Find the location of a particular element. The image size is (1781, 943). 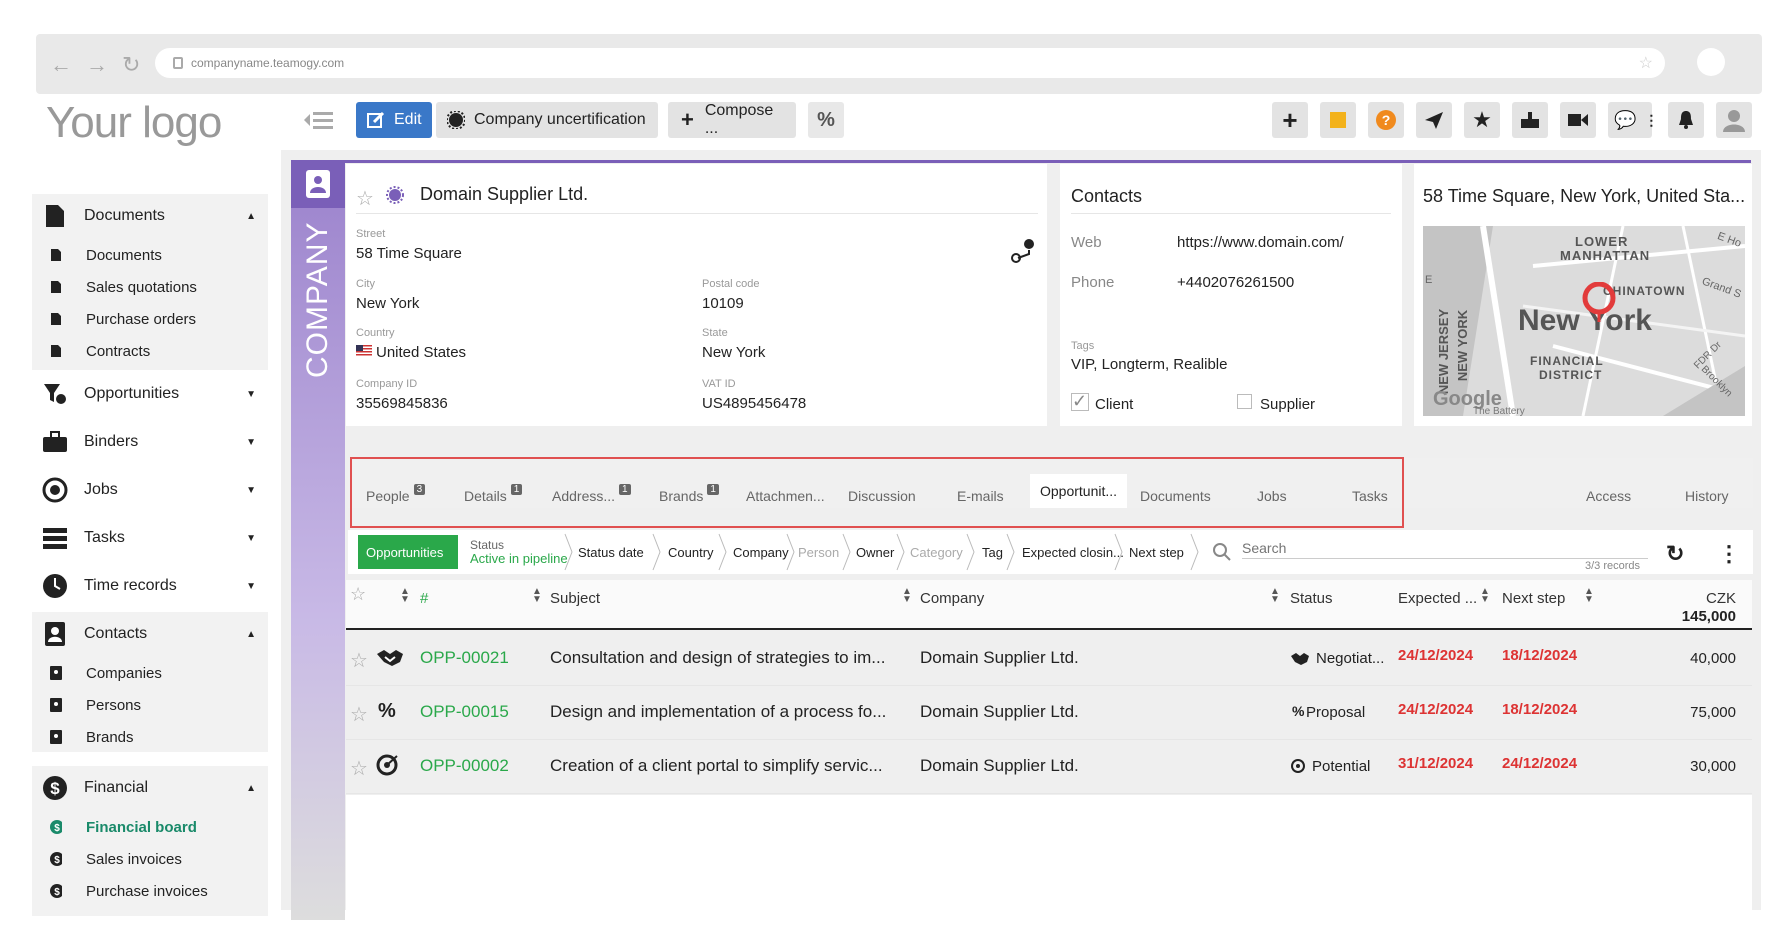

browser-profile-icon is located at coordinates (1711, 62).